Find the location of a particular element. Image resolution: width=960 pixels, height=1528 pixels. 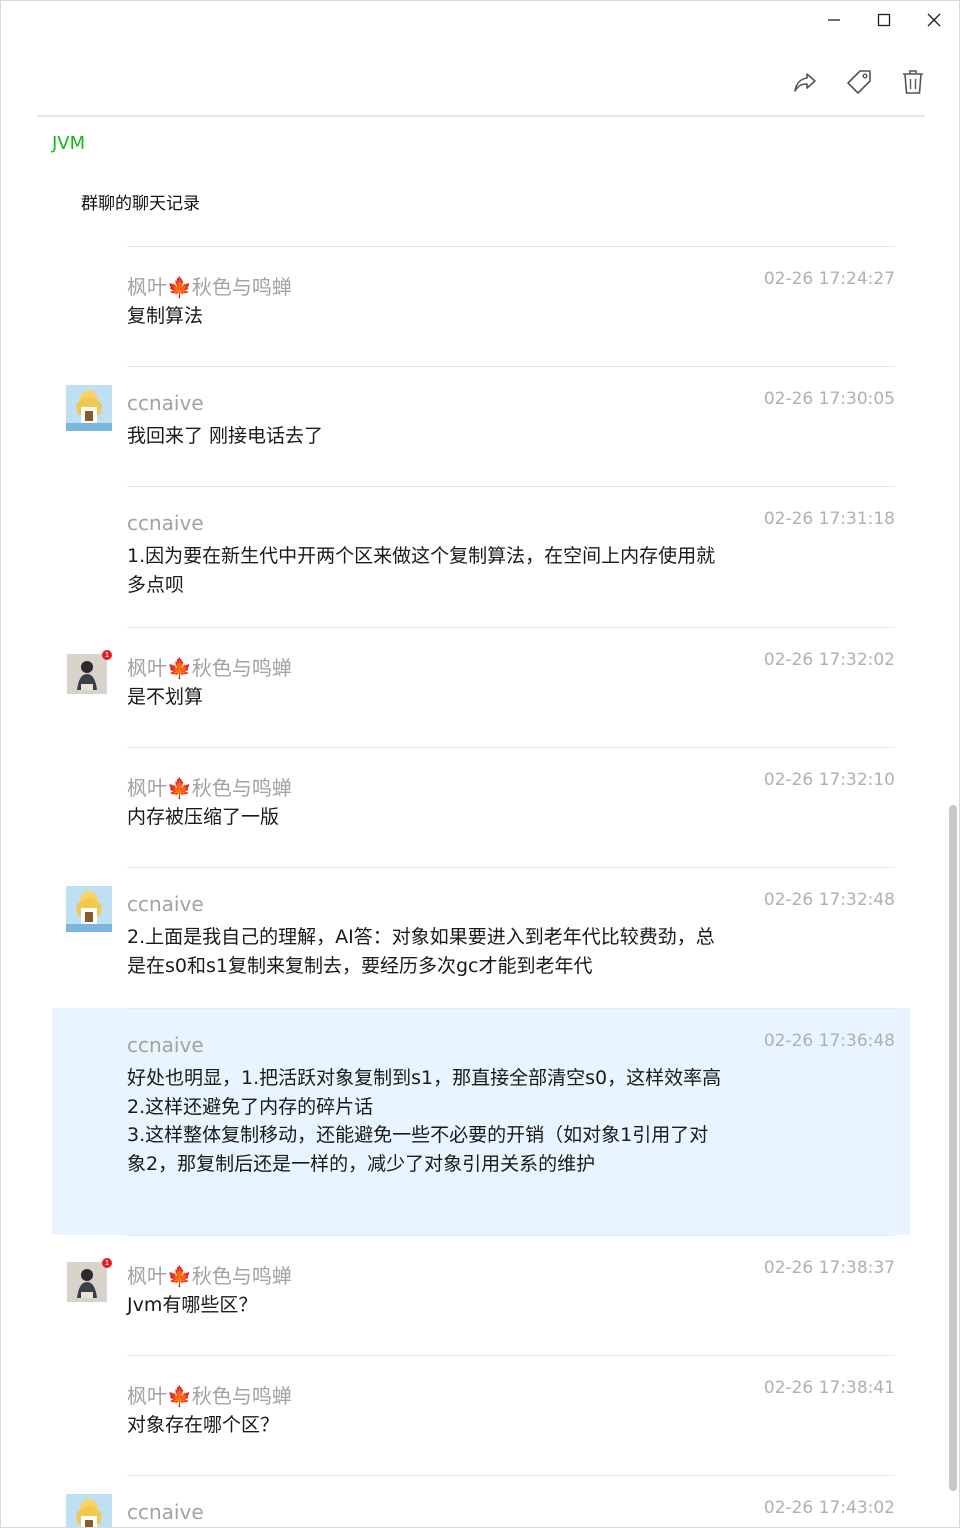

message-text: 1.因为要在新生代中开两个区来做这个复制算法，在空间上内存使用就多点呗 is located at coordinates (421, 570).